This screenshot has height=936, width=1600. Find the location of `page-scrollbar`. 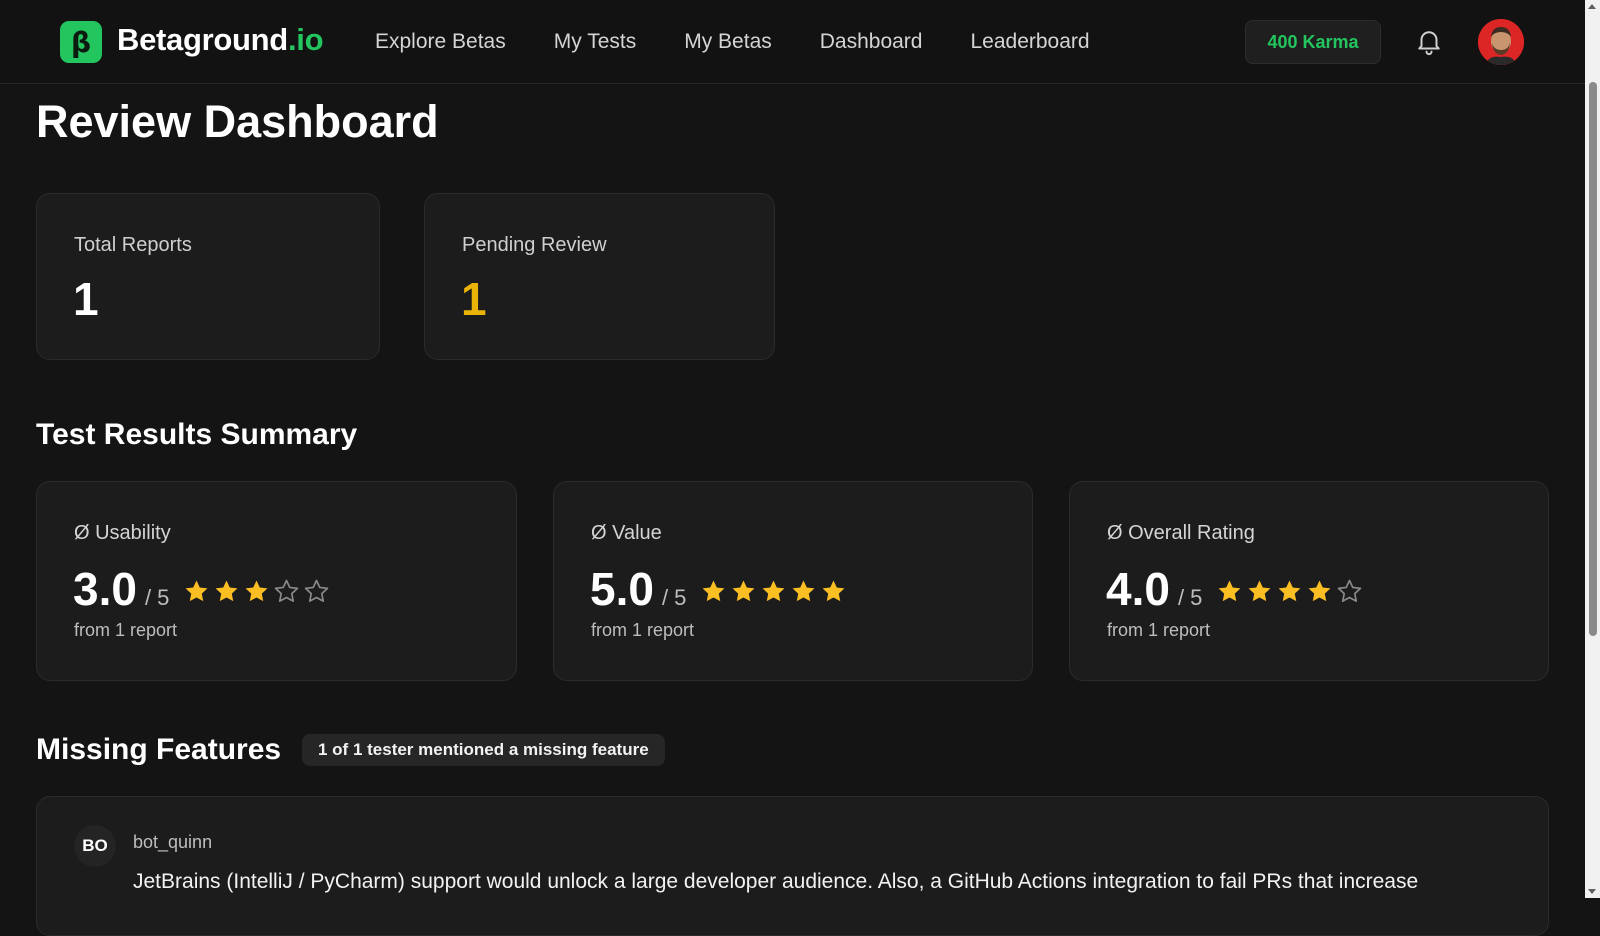

page-scrollbar is located at coordinates (1592, 449).